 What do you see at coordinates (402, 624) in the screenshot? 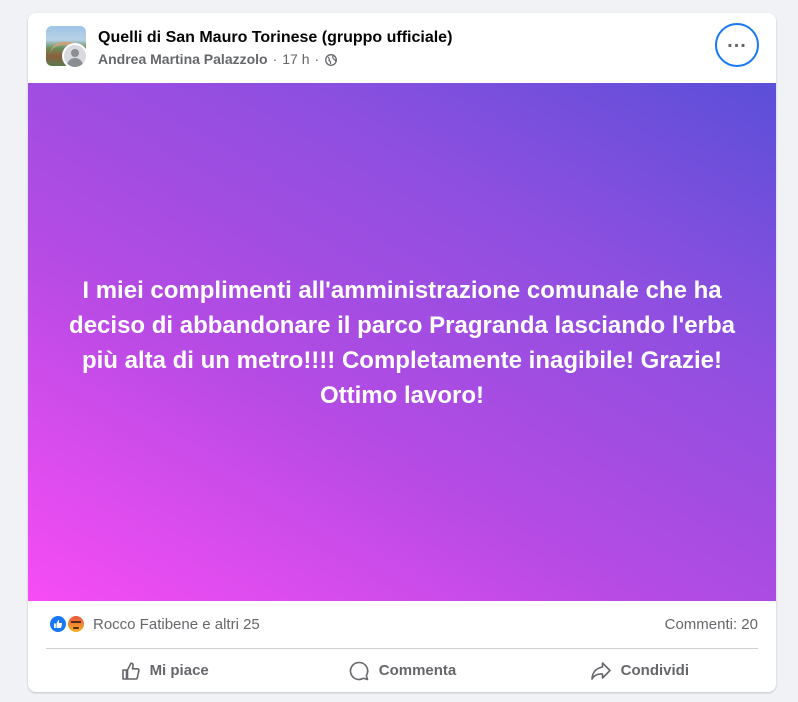
I see `reactions-summary: Rocco Fatibene e altri 25 Commenti: 20` at bounding box center [402, 624].